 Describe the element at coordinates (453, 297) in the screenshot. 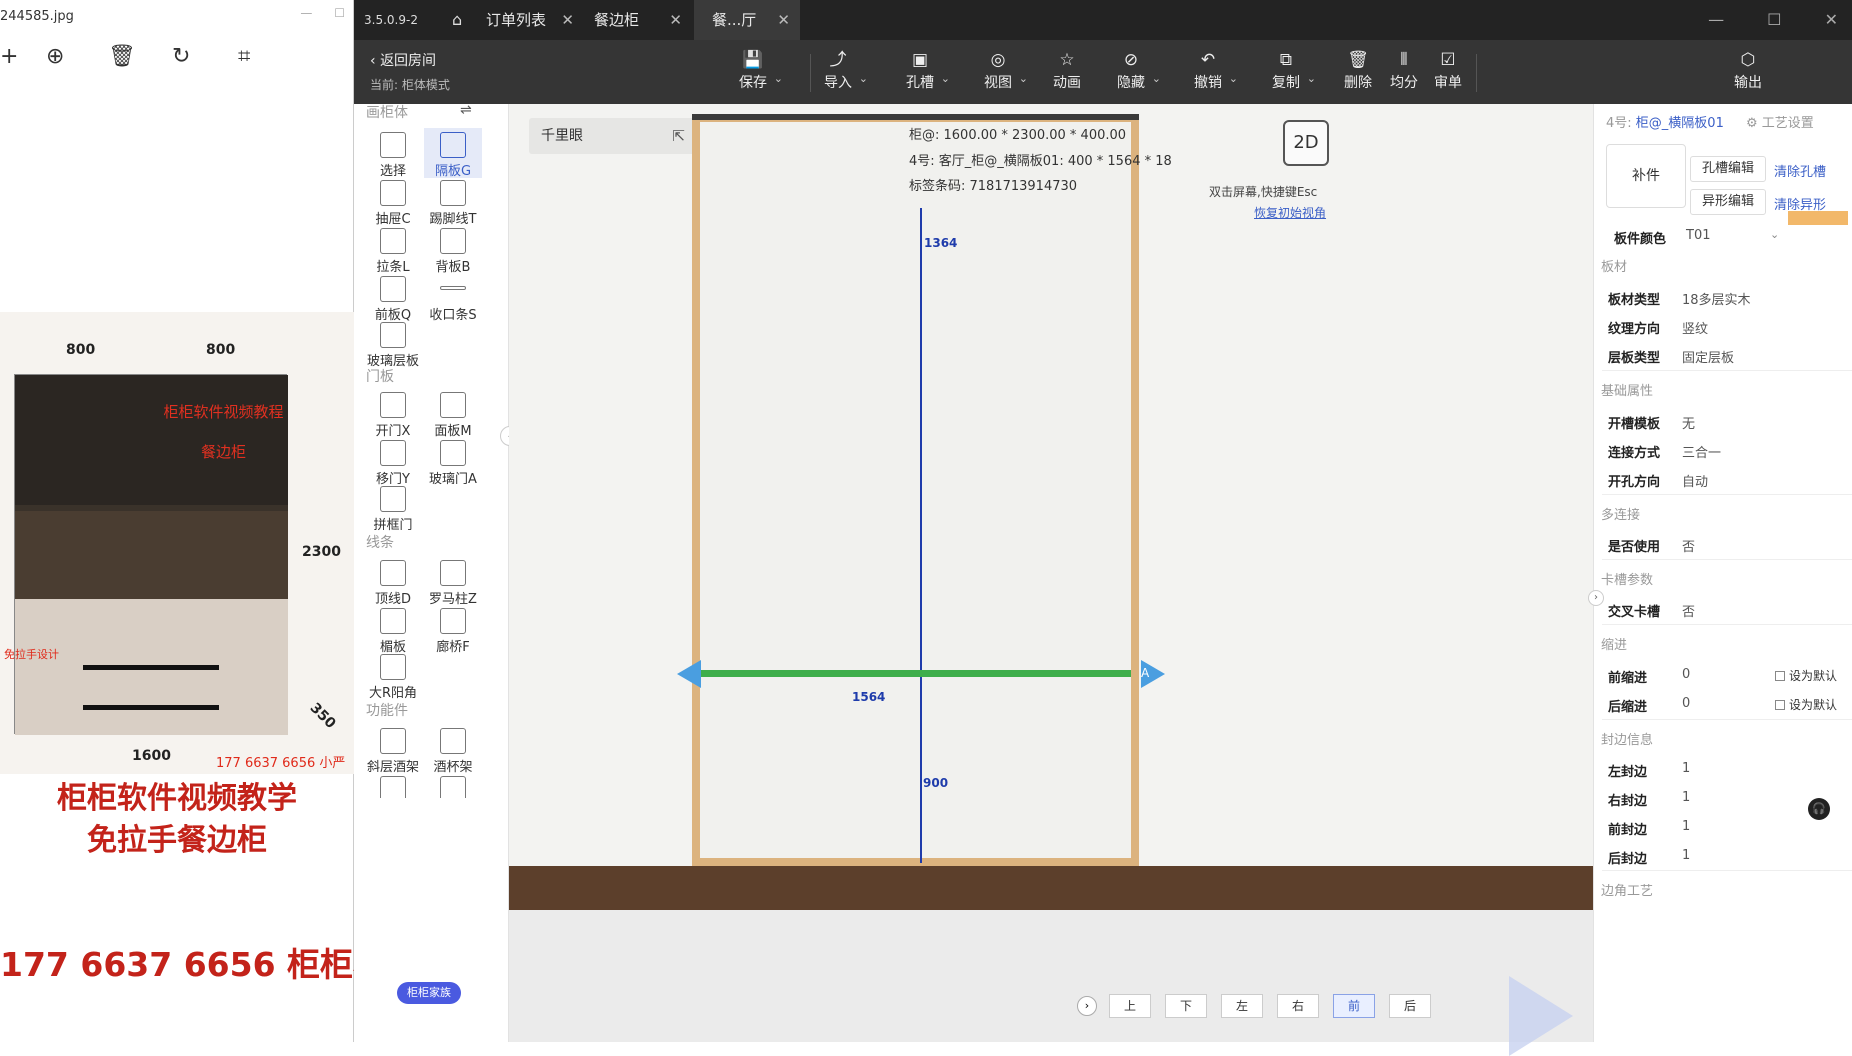

I see `tool-closing-strip: 收口条S` at that location.